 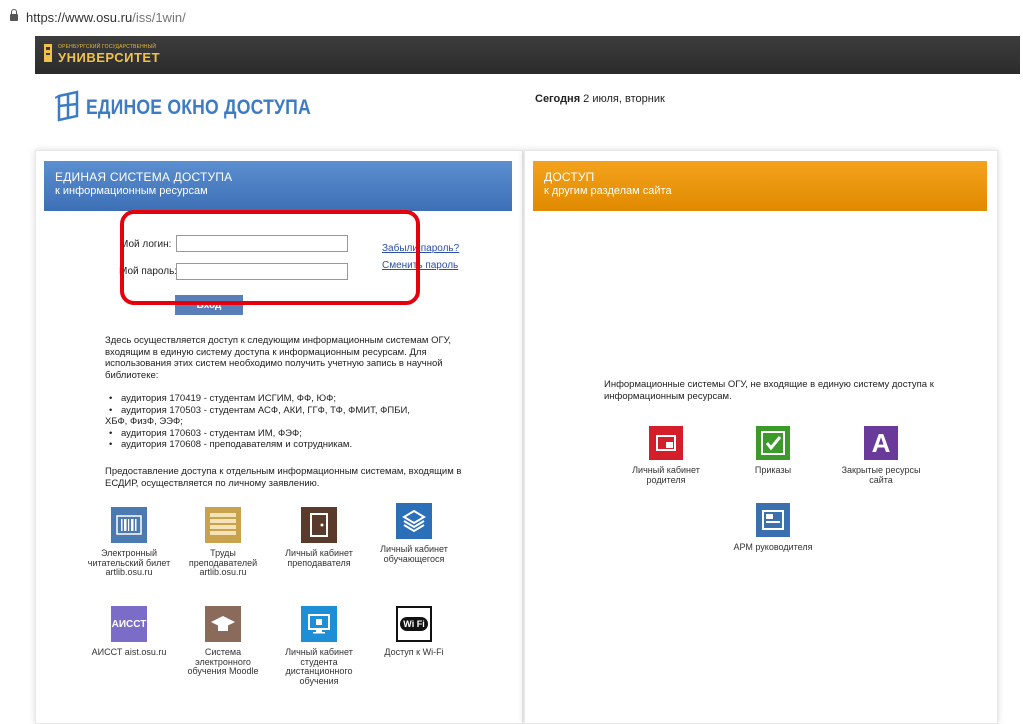 What do you see at coordinates (129, 624) in the screenshot?
I see `aisst-icon: АИССТ` at bounding box center [129, 624].